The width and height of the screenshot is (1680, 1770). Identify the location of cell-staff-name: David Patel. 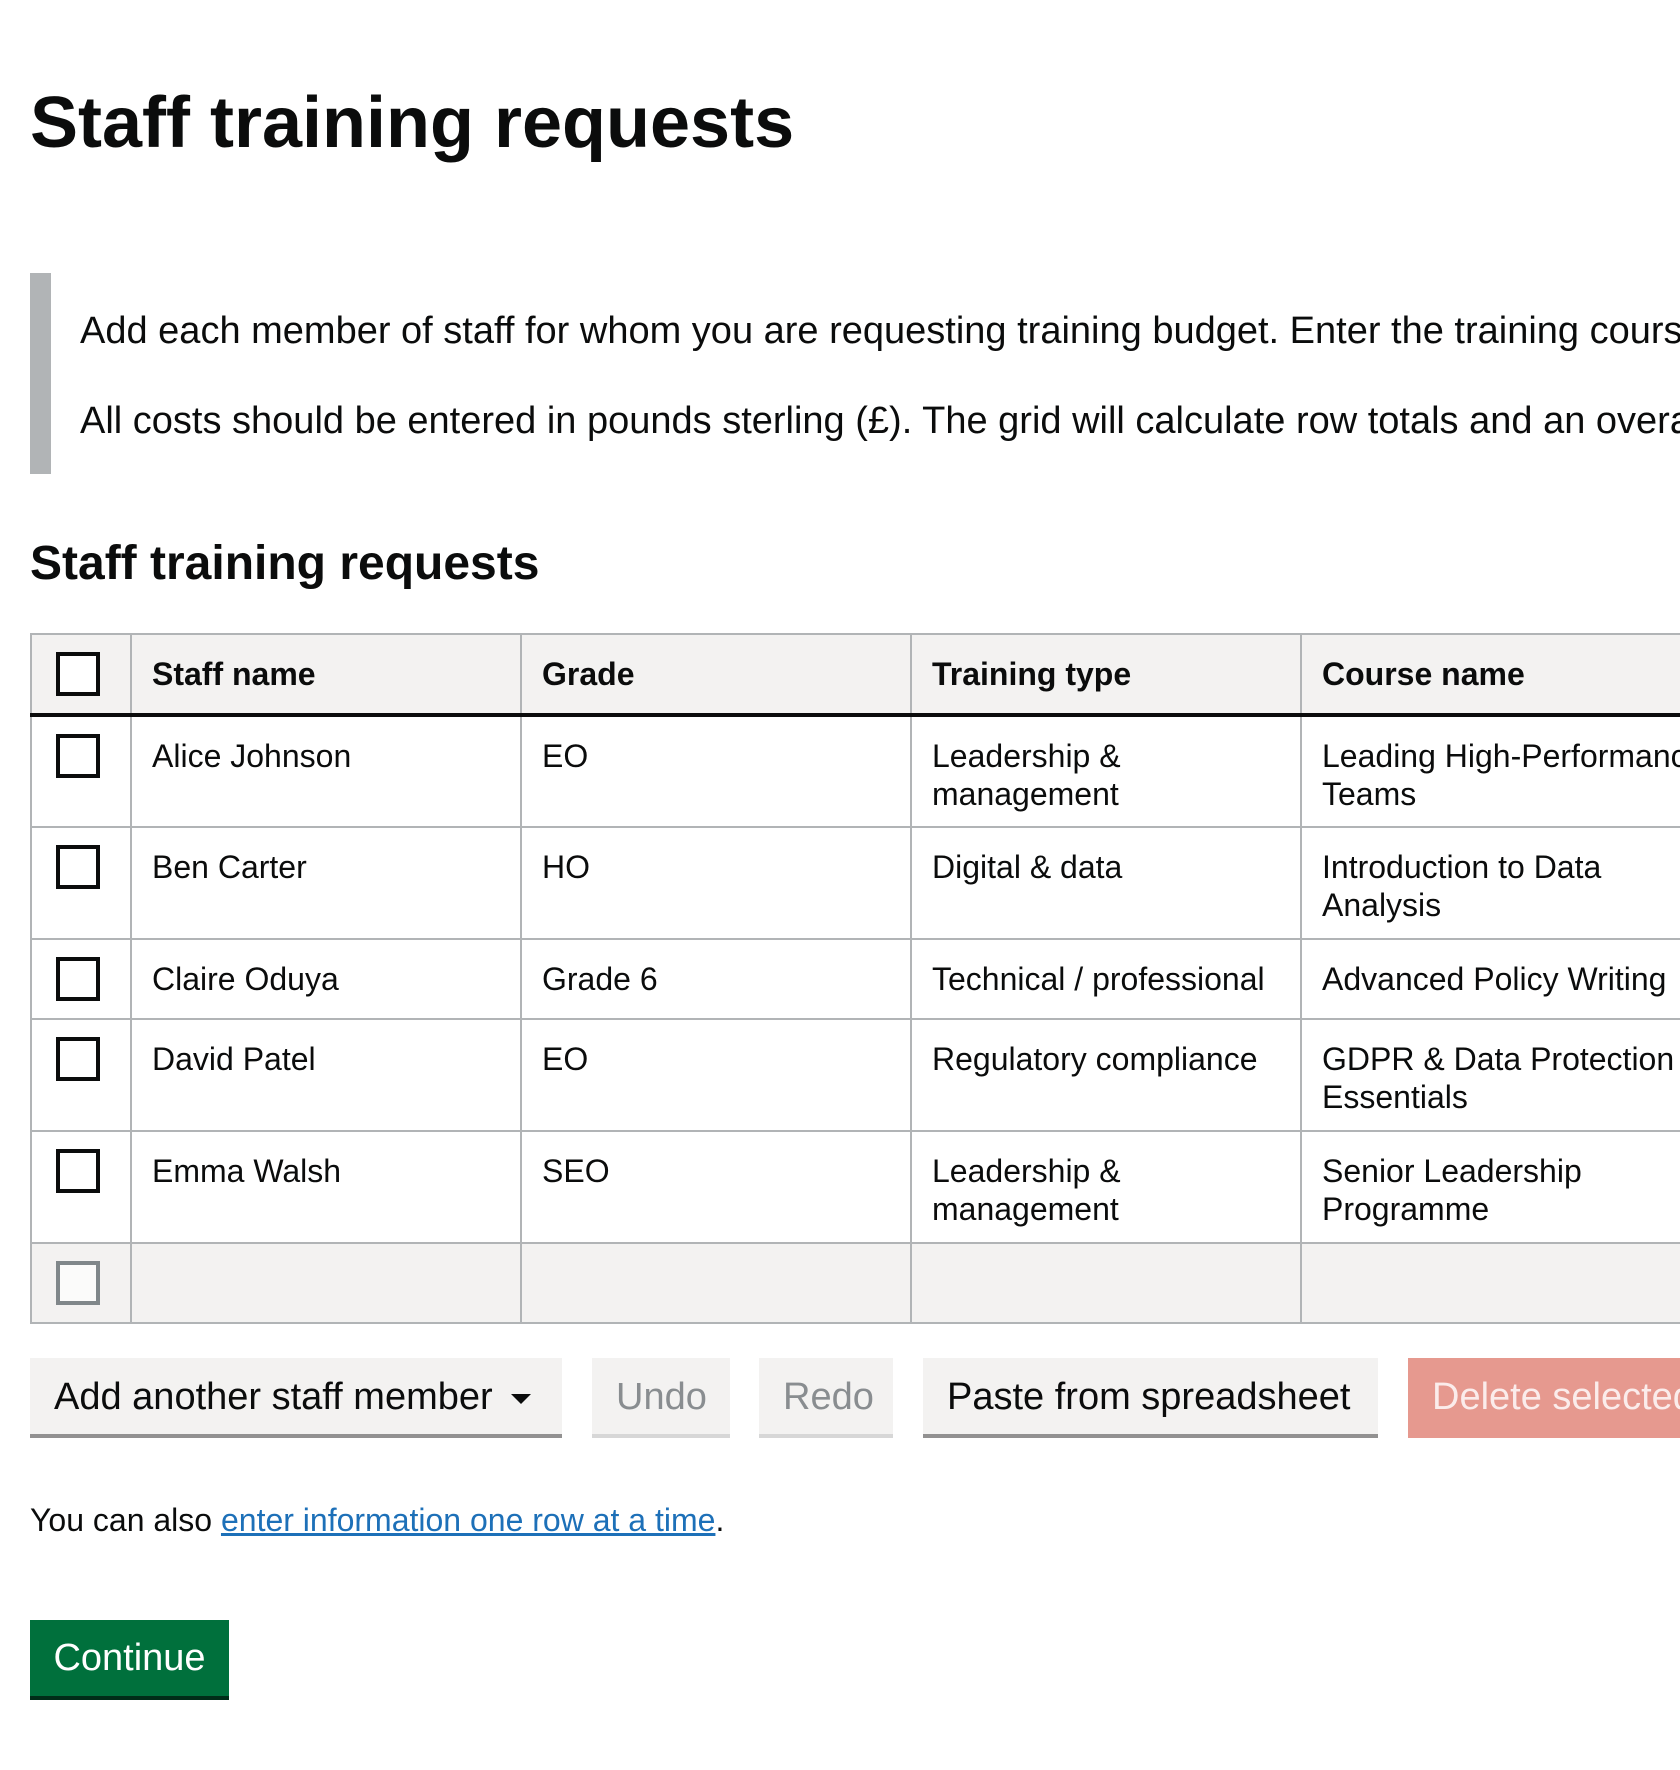
(326, 1075).